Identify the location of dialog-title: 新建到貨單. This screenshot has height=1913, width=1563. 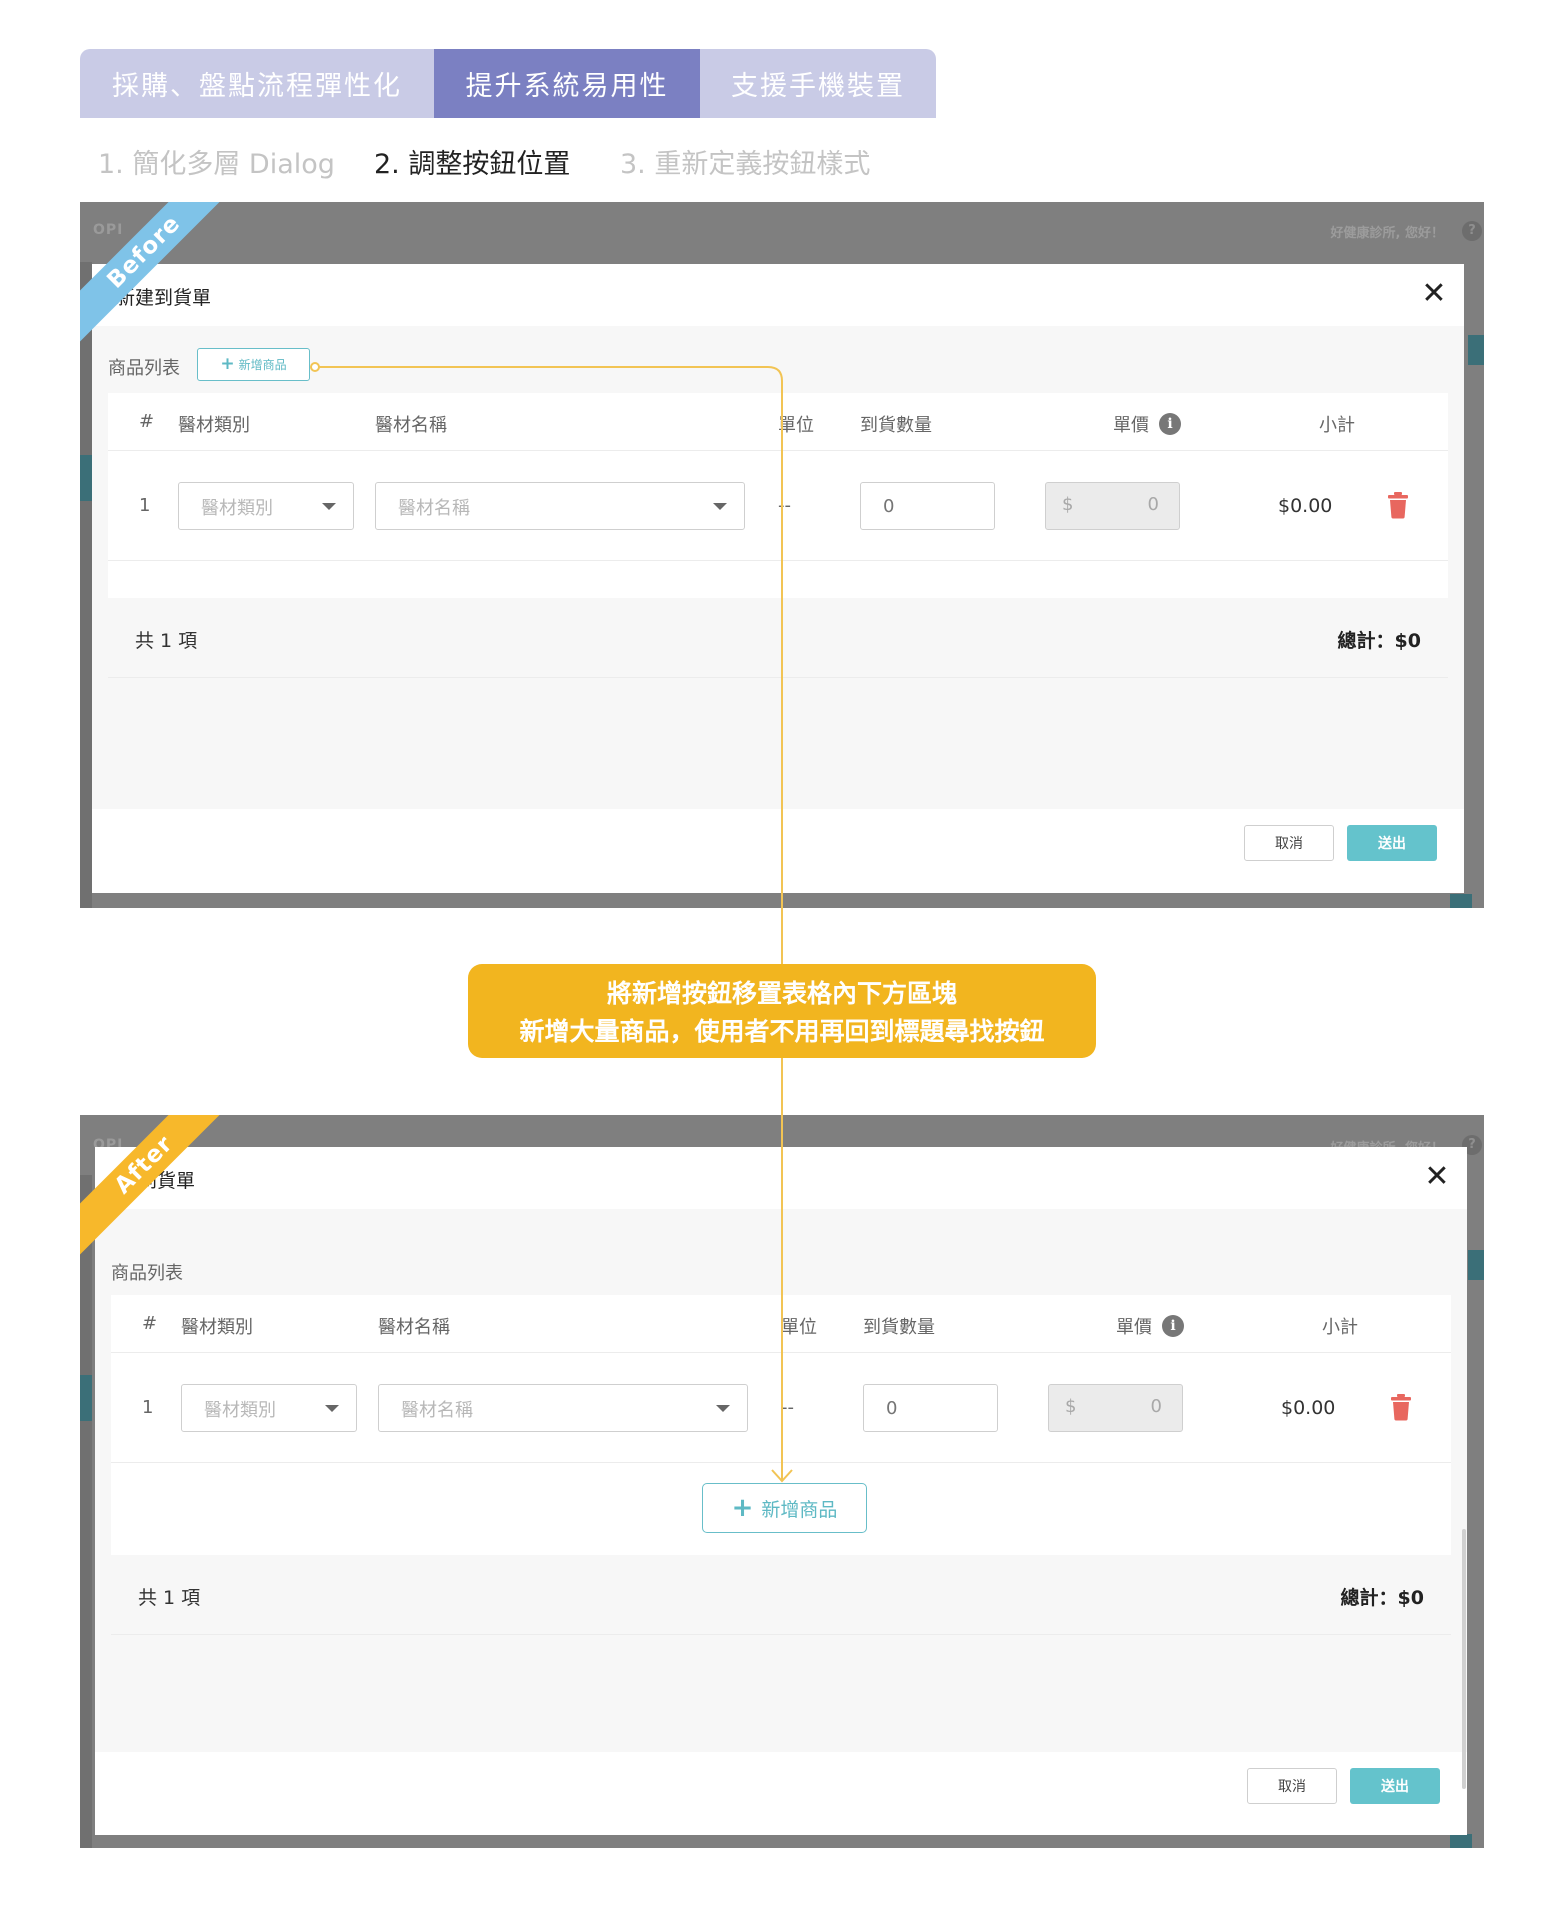
(164, 298).